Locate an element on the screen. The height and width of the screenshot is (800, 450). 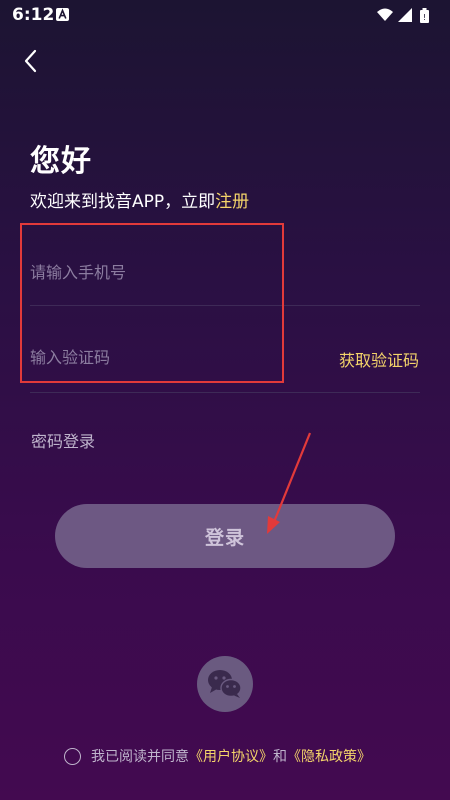
register-link: 注册 is located at coordinates (232, 202).